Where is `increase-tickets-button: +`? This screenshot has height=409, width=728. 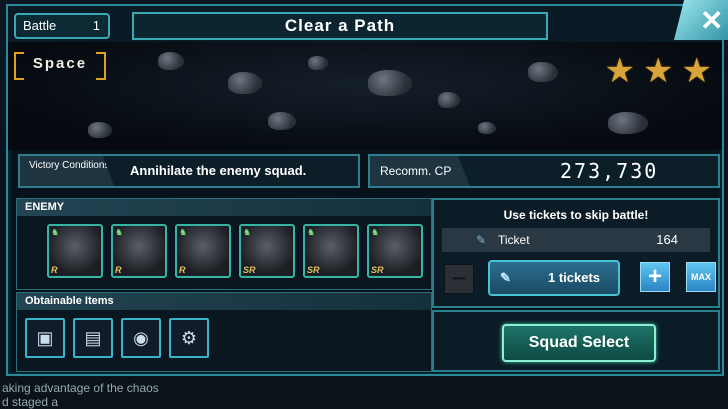 increase-tickets-button: + is located at coordinates (655, 277).